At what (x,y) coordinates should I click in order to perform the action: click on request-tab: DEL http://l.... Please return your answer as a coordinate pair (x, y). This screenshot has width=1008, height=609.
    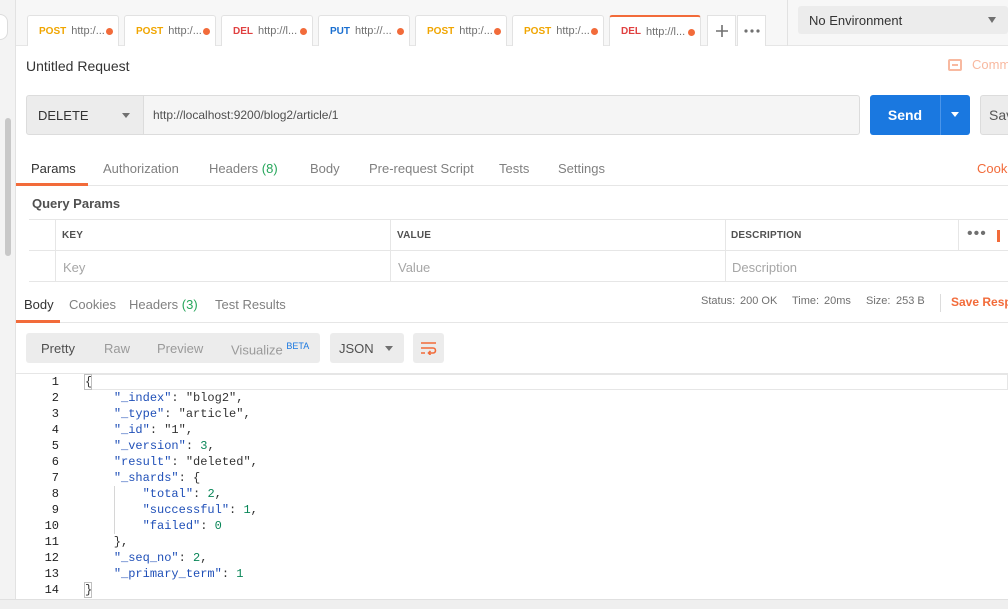
    Looking at the image, I should click on (267, 30).